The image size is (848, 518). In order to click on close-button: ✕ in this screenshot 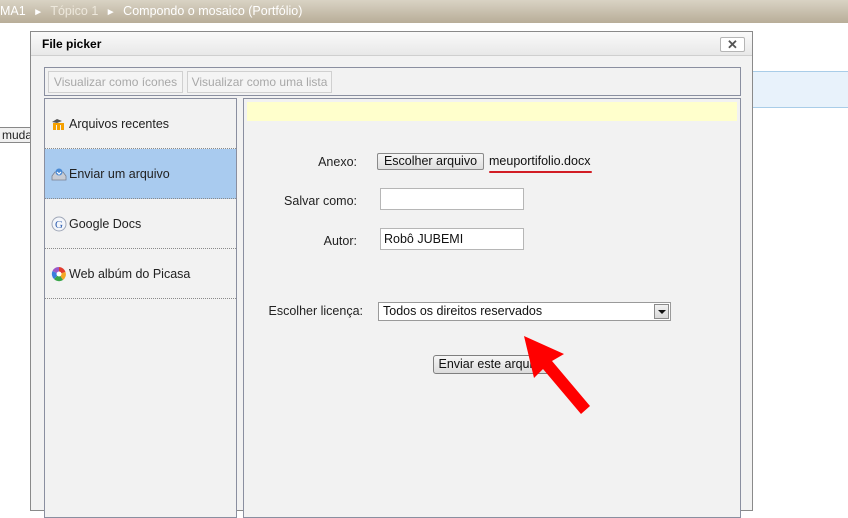, I will do `click(732, 44)`.